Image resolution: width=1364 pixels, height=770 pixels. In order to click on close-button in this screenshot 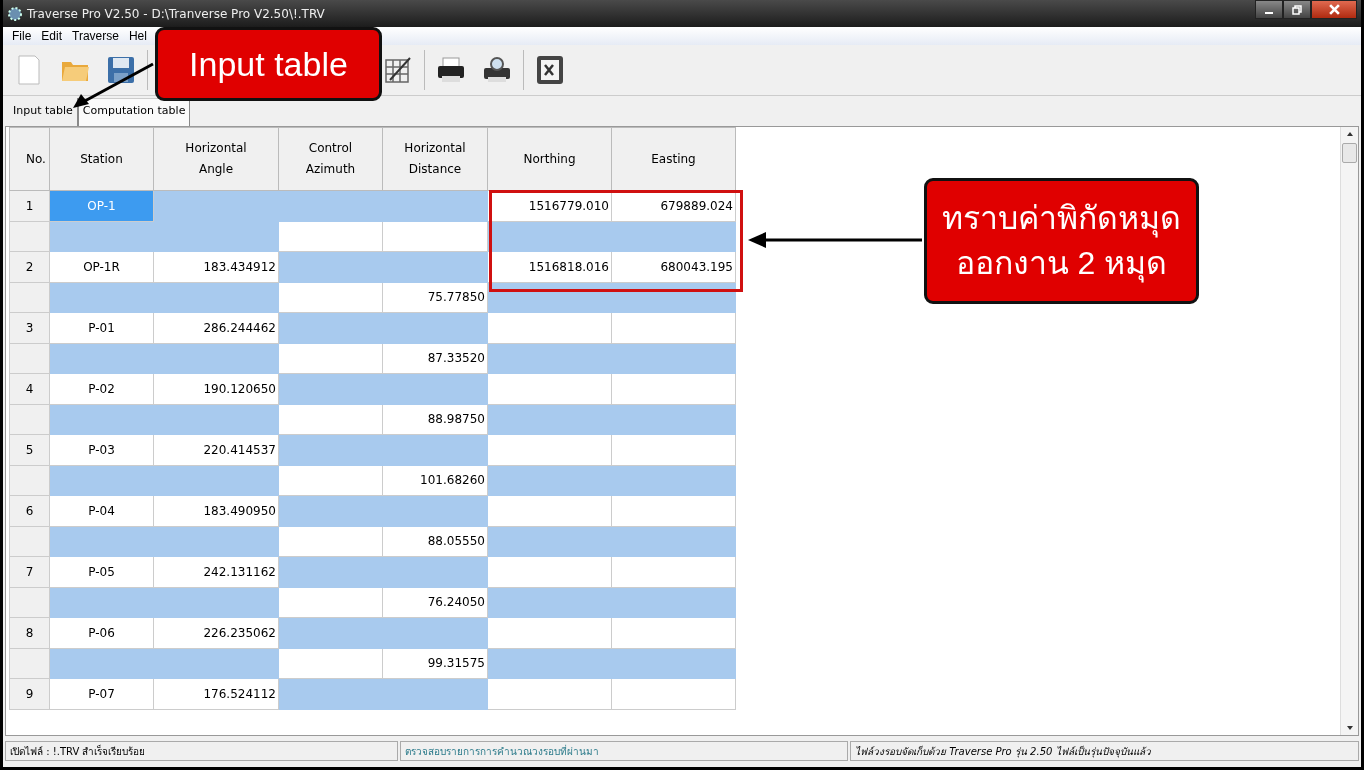, I will do `click(1334, 9)`.